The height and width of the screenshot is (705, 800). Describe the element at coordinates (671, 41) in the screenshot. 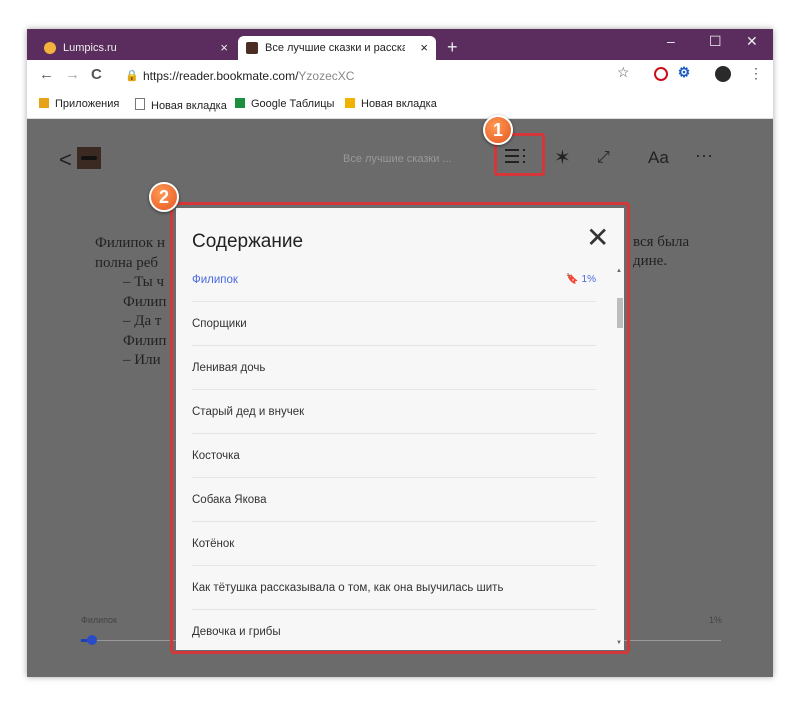

I see `minimize-button: –` at that location.